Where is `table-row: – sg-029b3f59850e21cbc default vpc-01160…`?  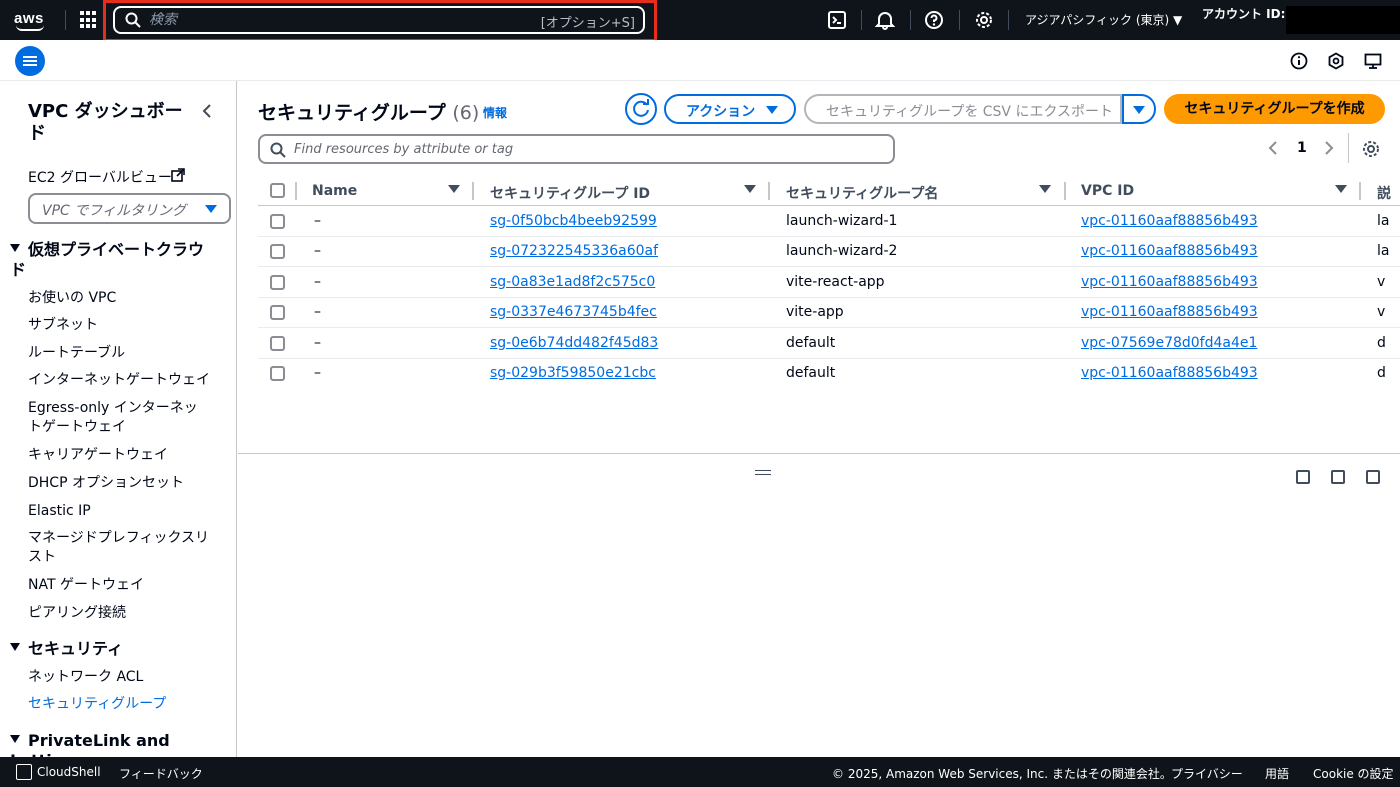
table-row: – sg-029b3f59850e21cbc default vpc-01160… is located at coordinates (829, 374).